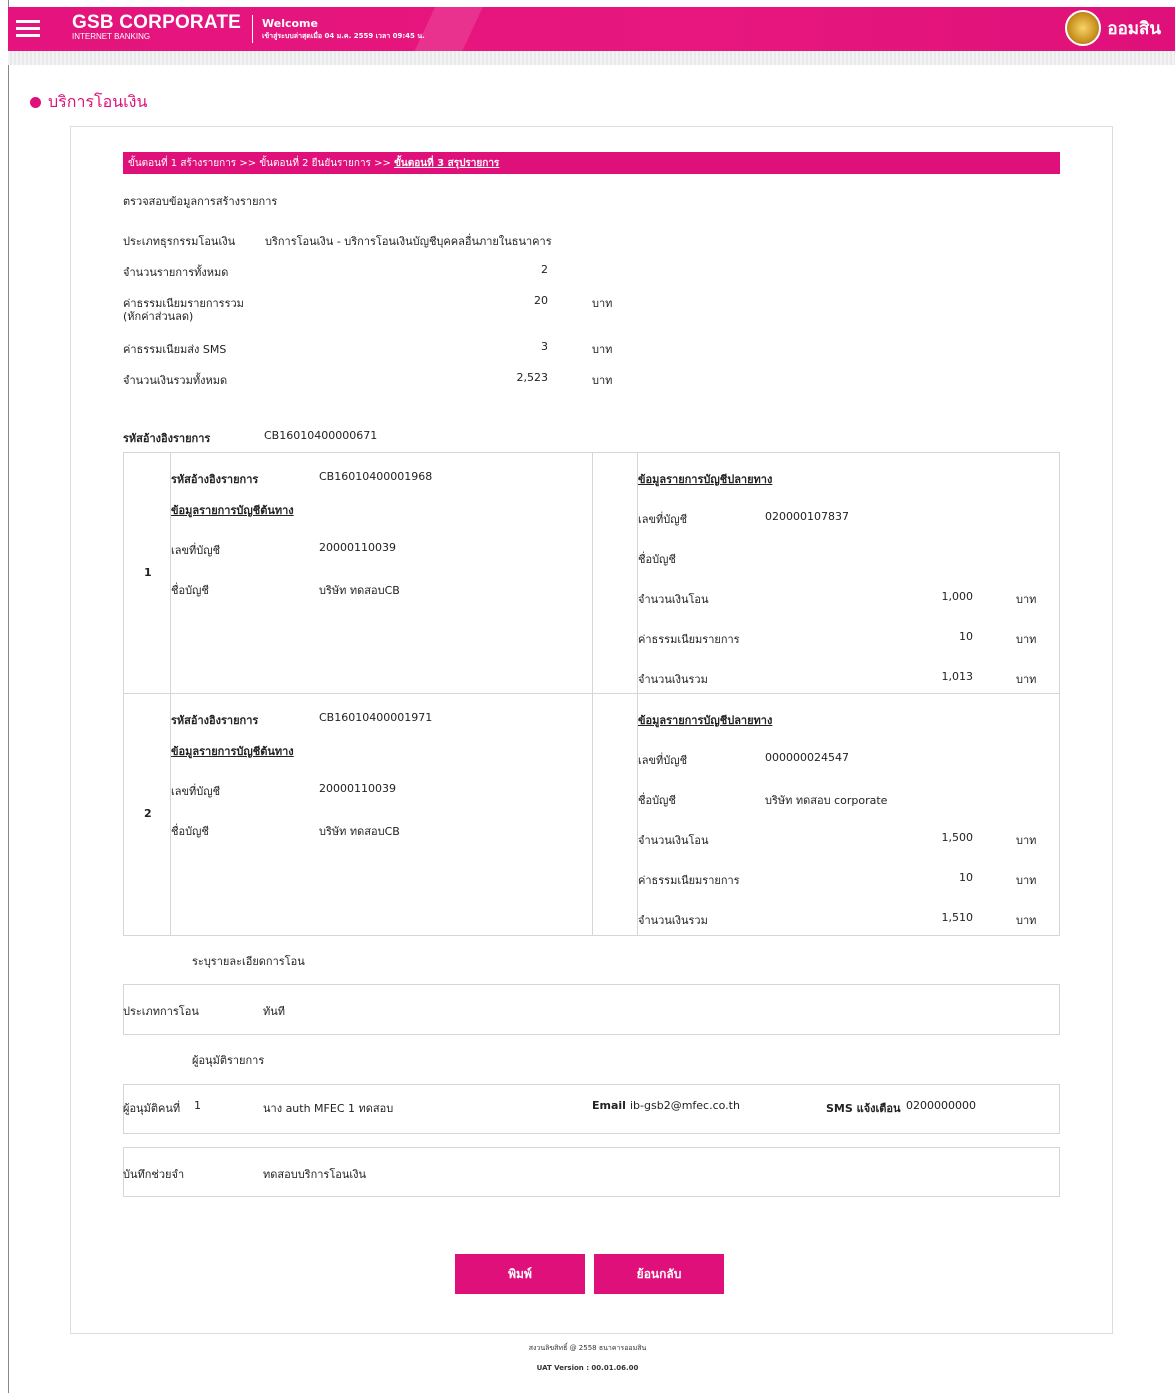 The width and height of the screenshot is (1175, 1393). Describe the element at coordinates (228, 1060) in the screenshot. I see `approvers-heading: ผู้อนุมัติรายการ` at that location.